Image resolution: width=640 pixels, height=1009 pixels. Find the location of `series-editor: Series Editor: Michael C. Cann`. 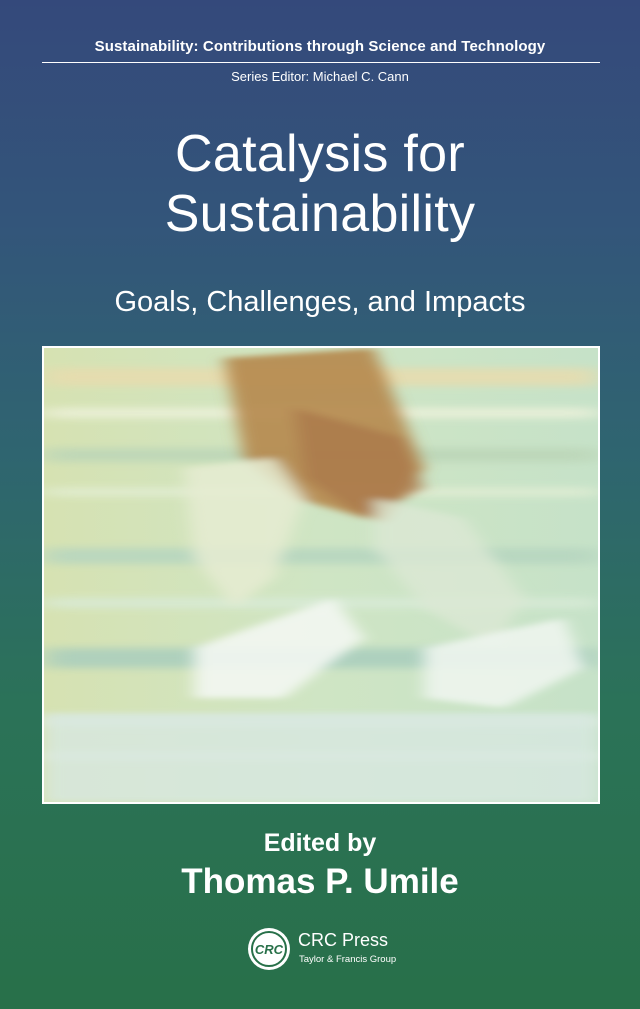

series-editor: Series Editor: Michael C. Cann is located at coordinates (320, 76).